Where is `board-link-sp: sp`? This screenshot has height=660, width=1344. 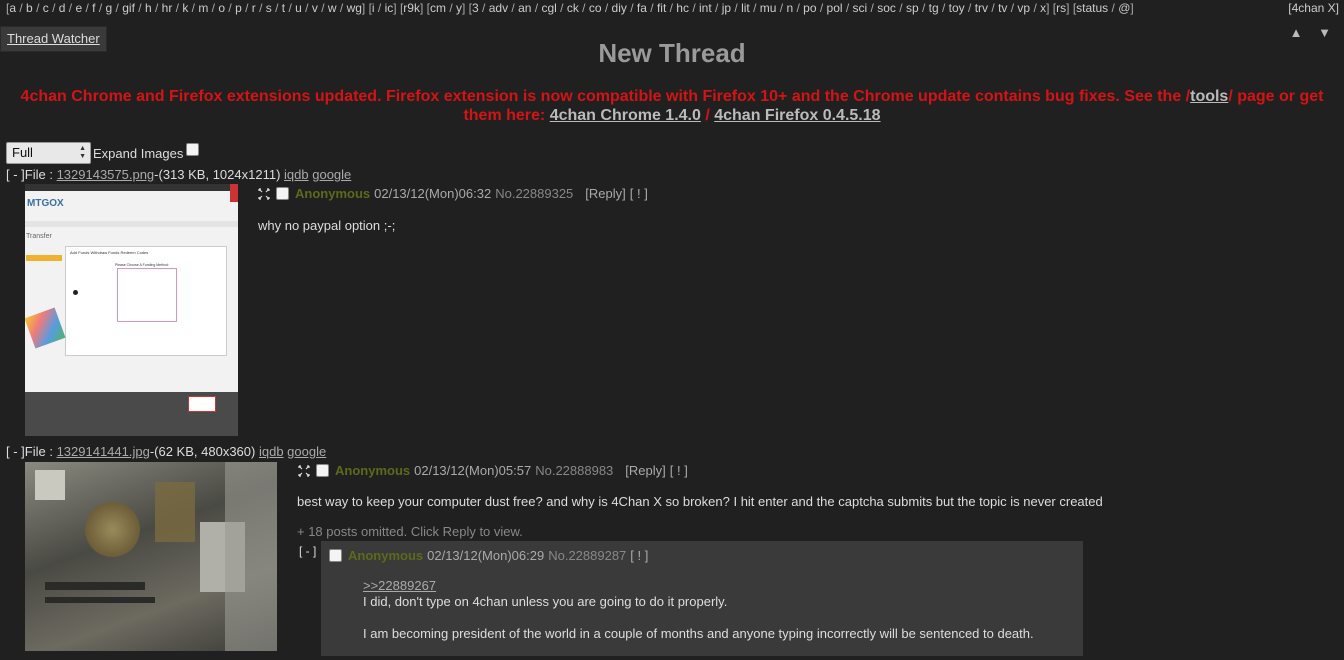
board-link-sp: sp is located at coordinates (912, 8).